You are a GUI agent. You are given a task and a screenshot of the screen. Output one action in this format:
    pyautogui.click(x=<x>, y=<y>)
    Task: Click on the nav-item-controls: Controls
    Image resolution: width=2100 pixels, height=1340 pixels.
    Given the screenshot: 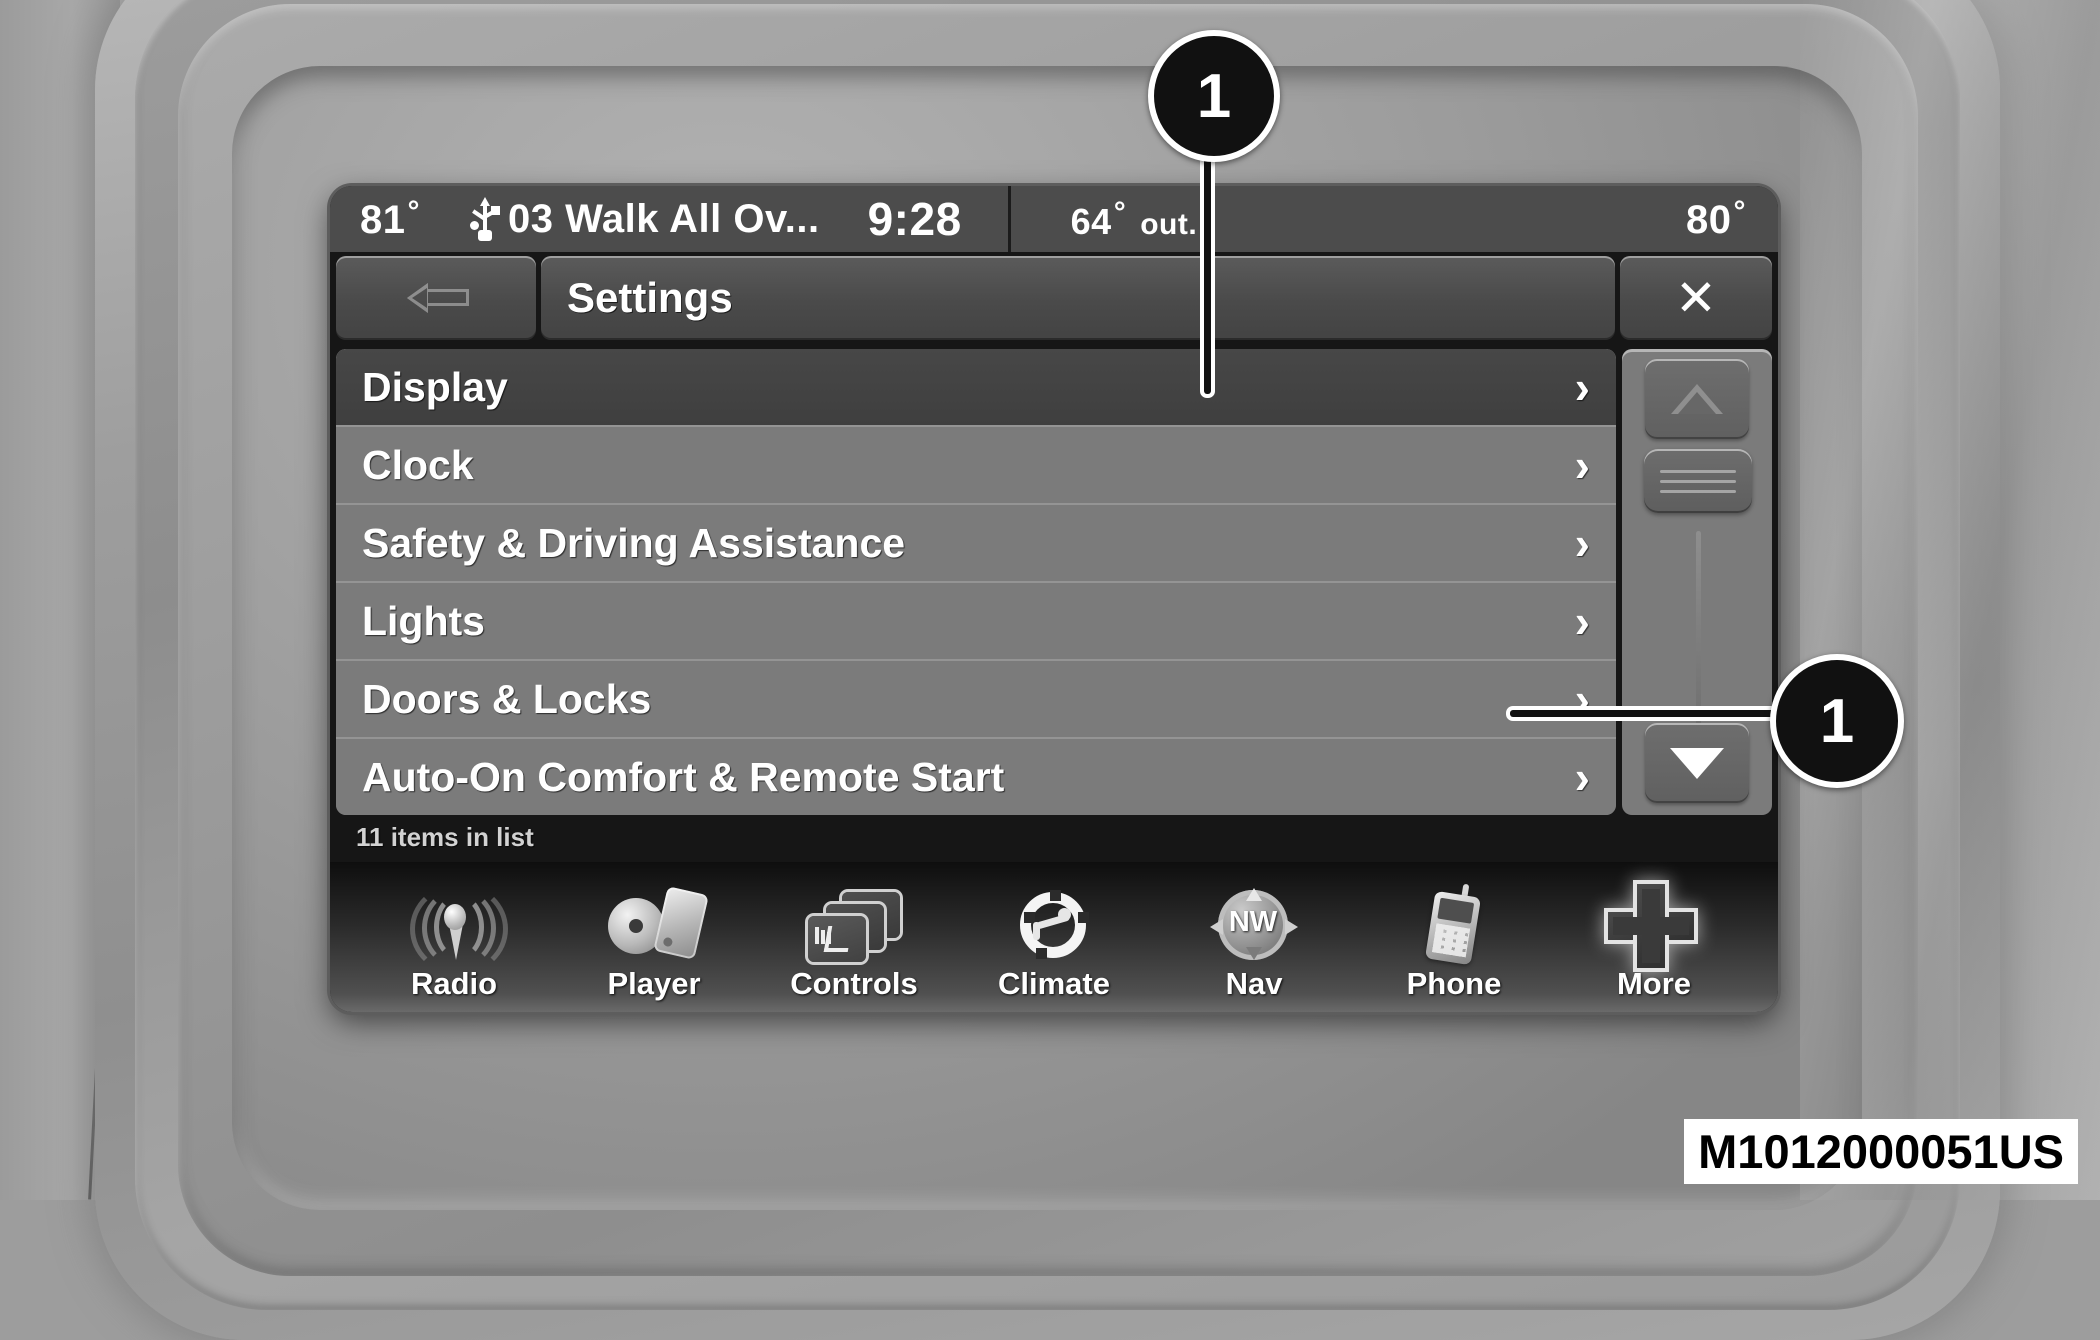 What is the action you would take?
    pyautogui.click(x=854, y=944)
    